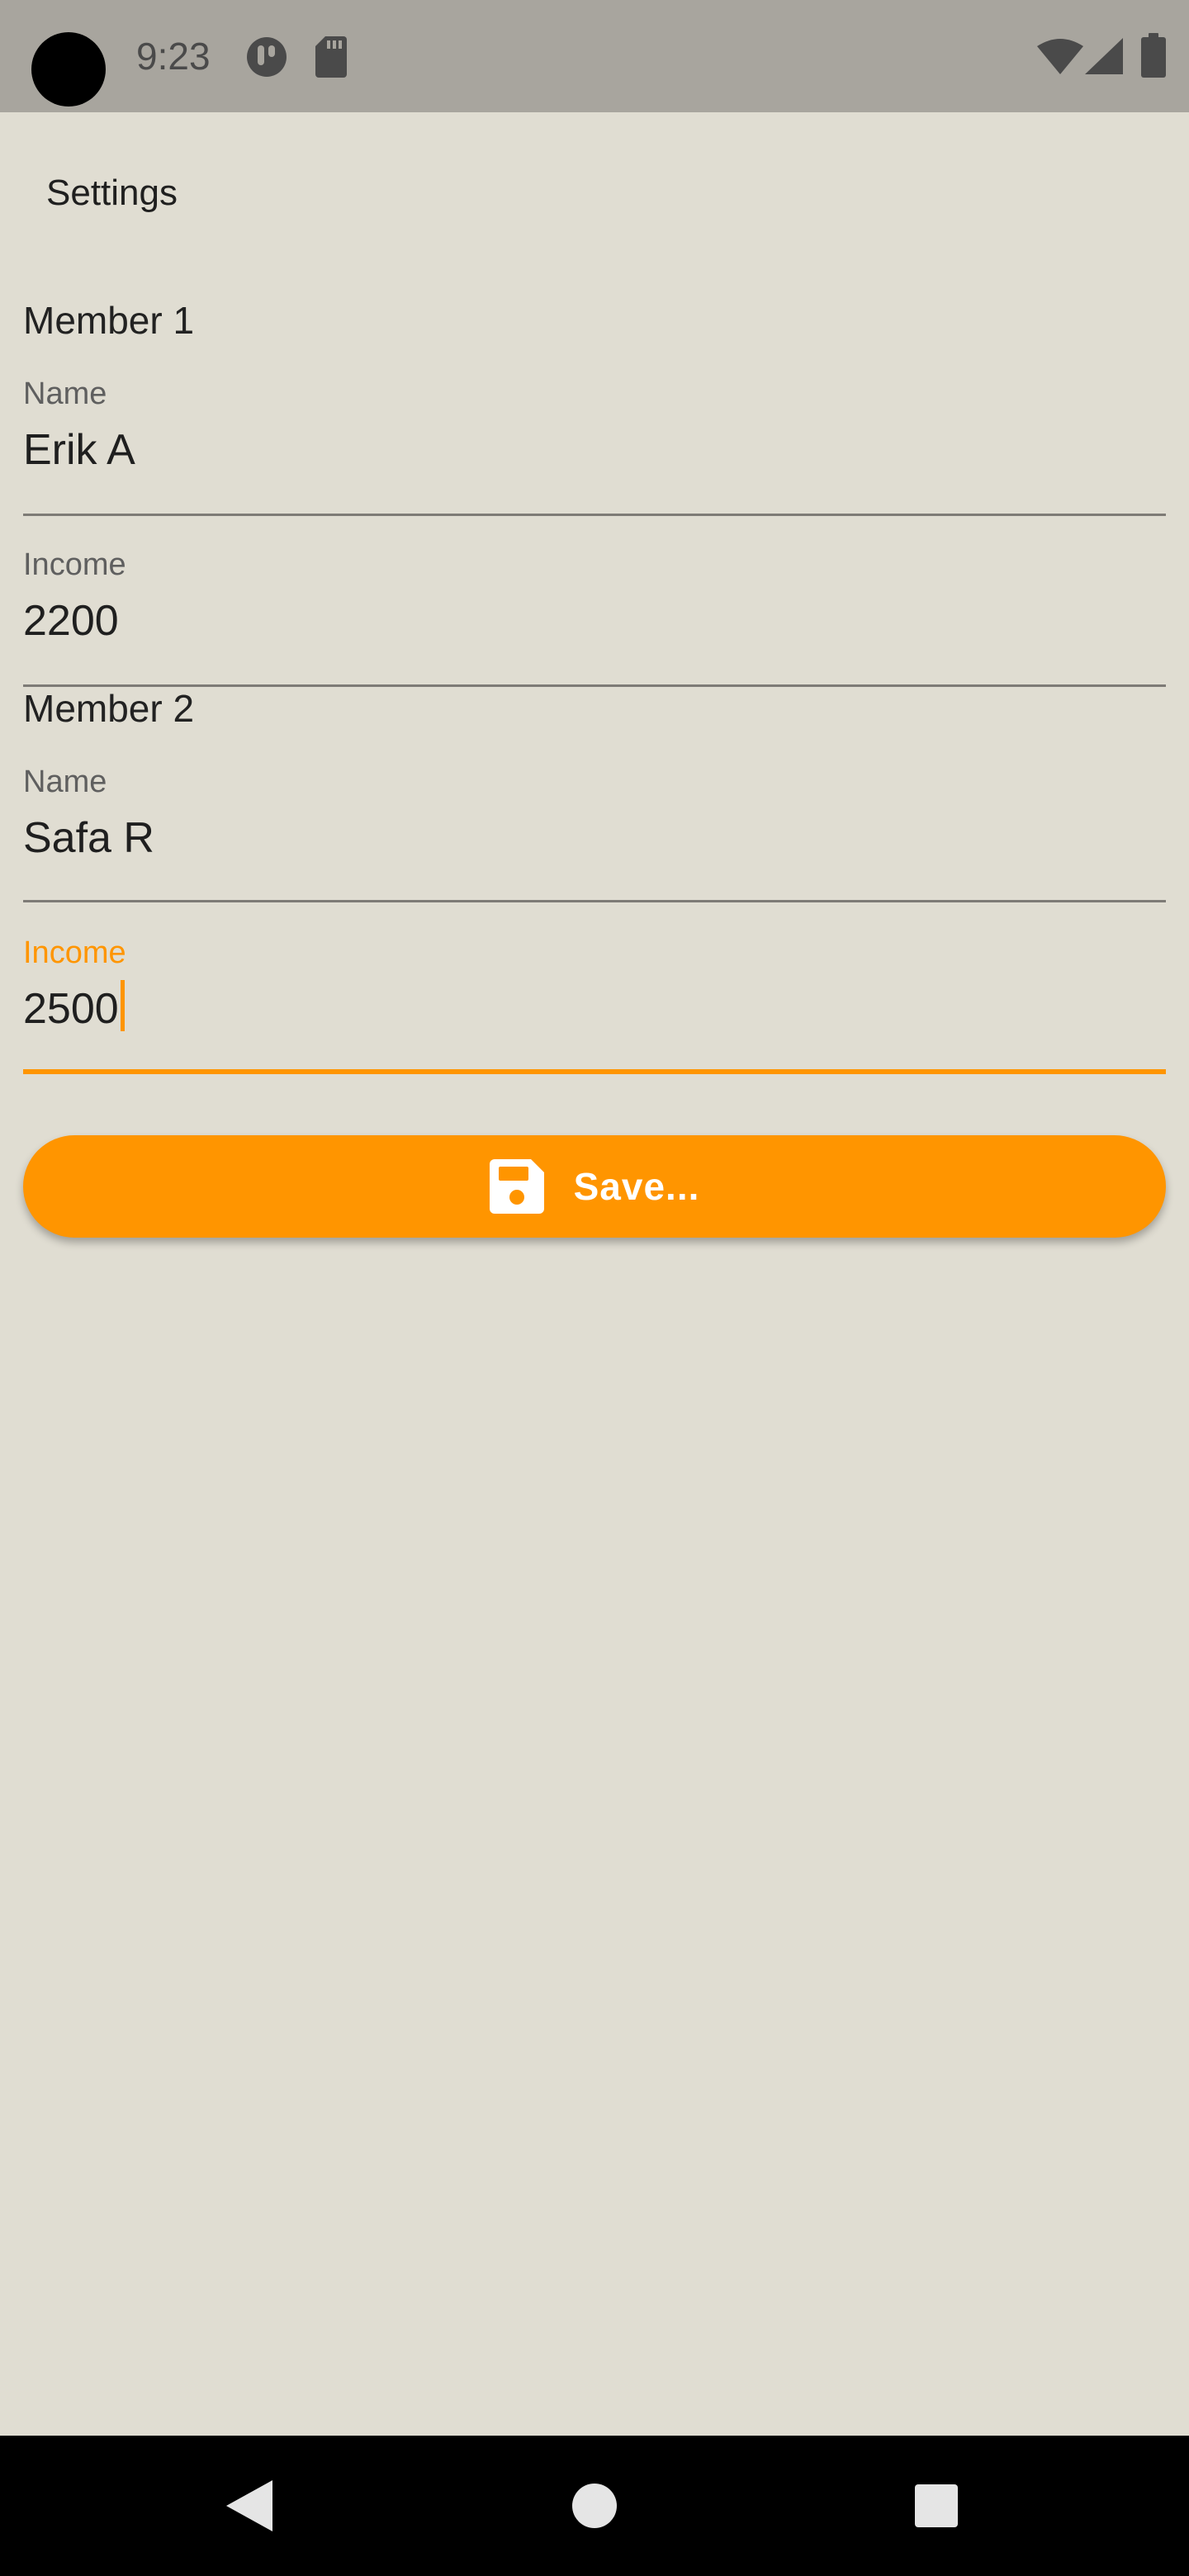 The image size is (1189, 2576). I want to click on home-button, so click(594, 2506).